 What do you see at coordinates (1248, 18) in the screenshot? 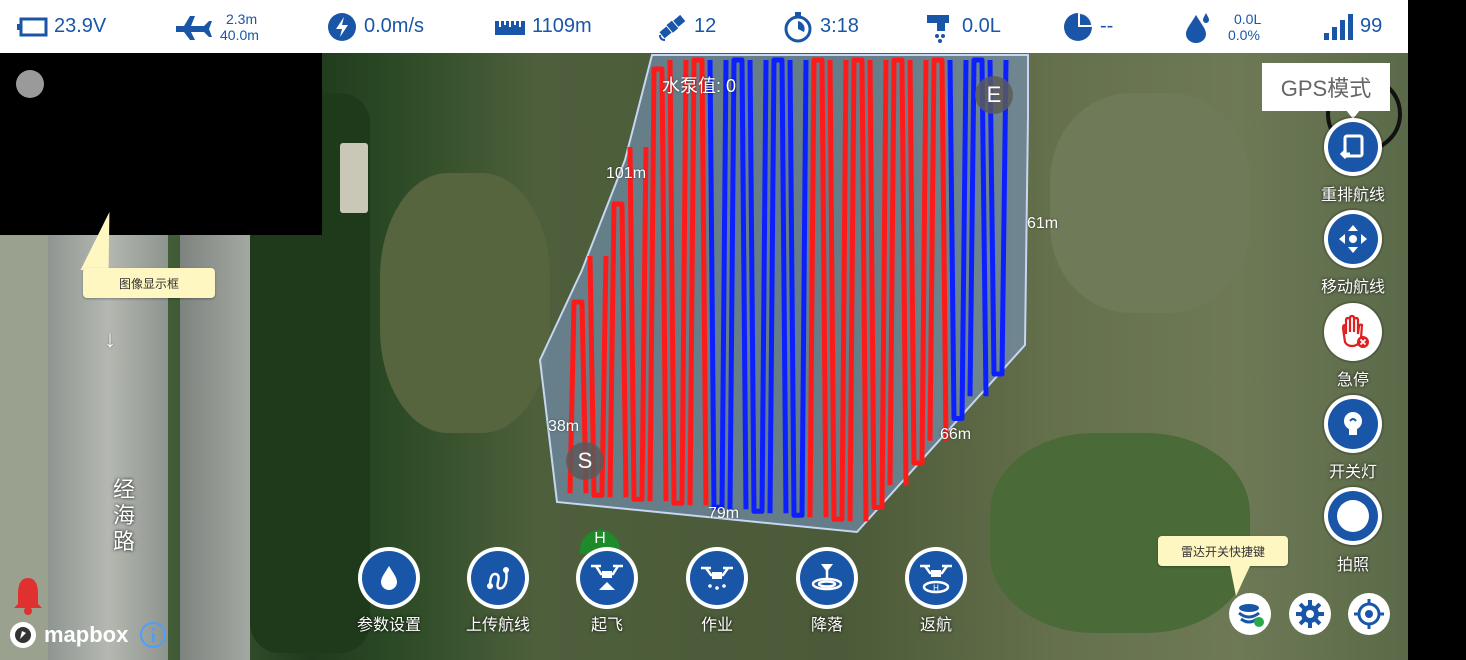
I see `liquid-volume: 0.0L` at bounding box center [1248, 18].